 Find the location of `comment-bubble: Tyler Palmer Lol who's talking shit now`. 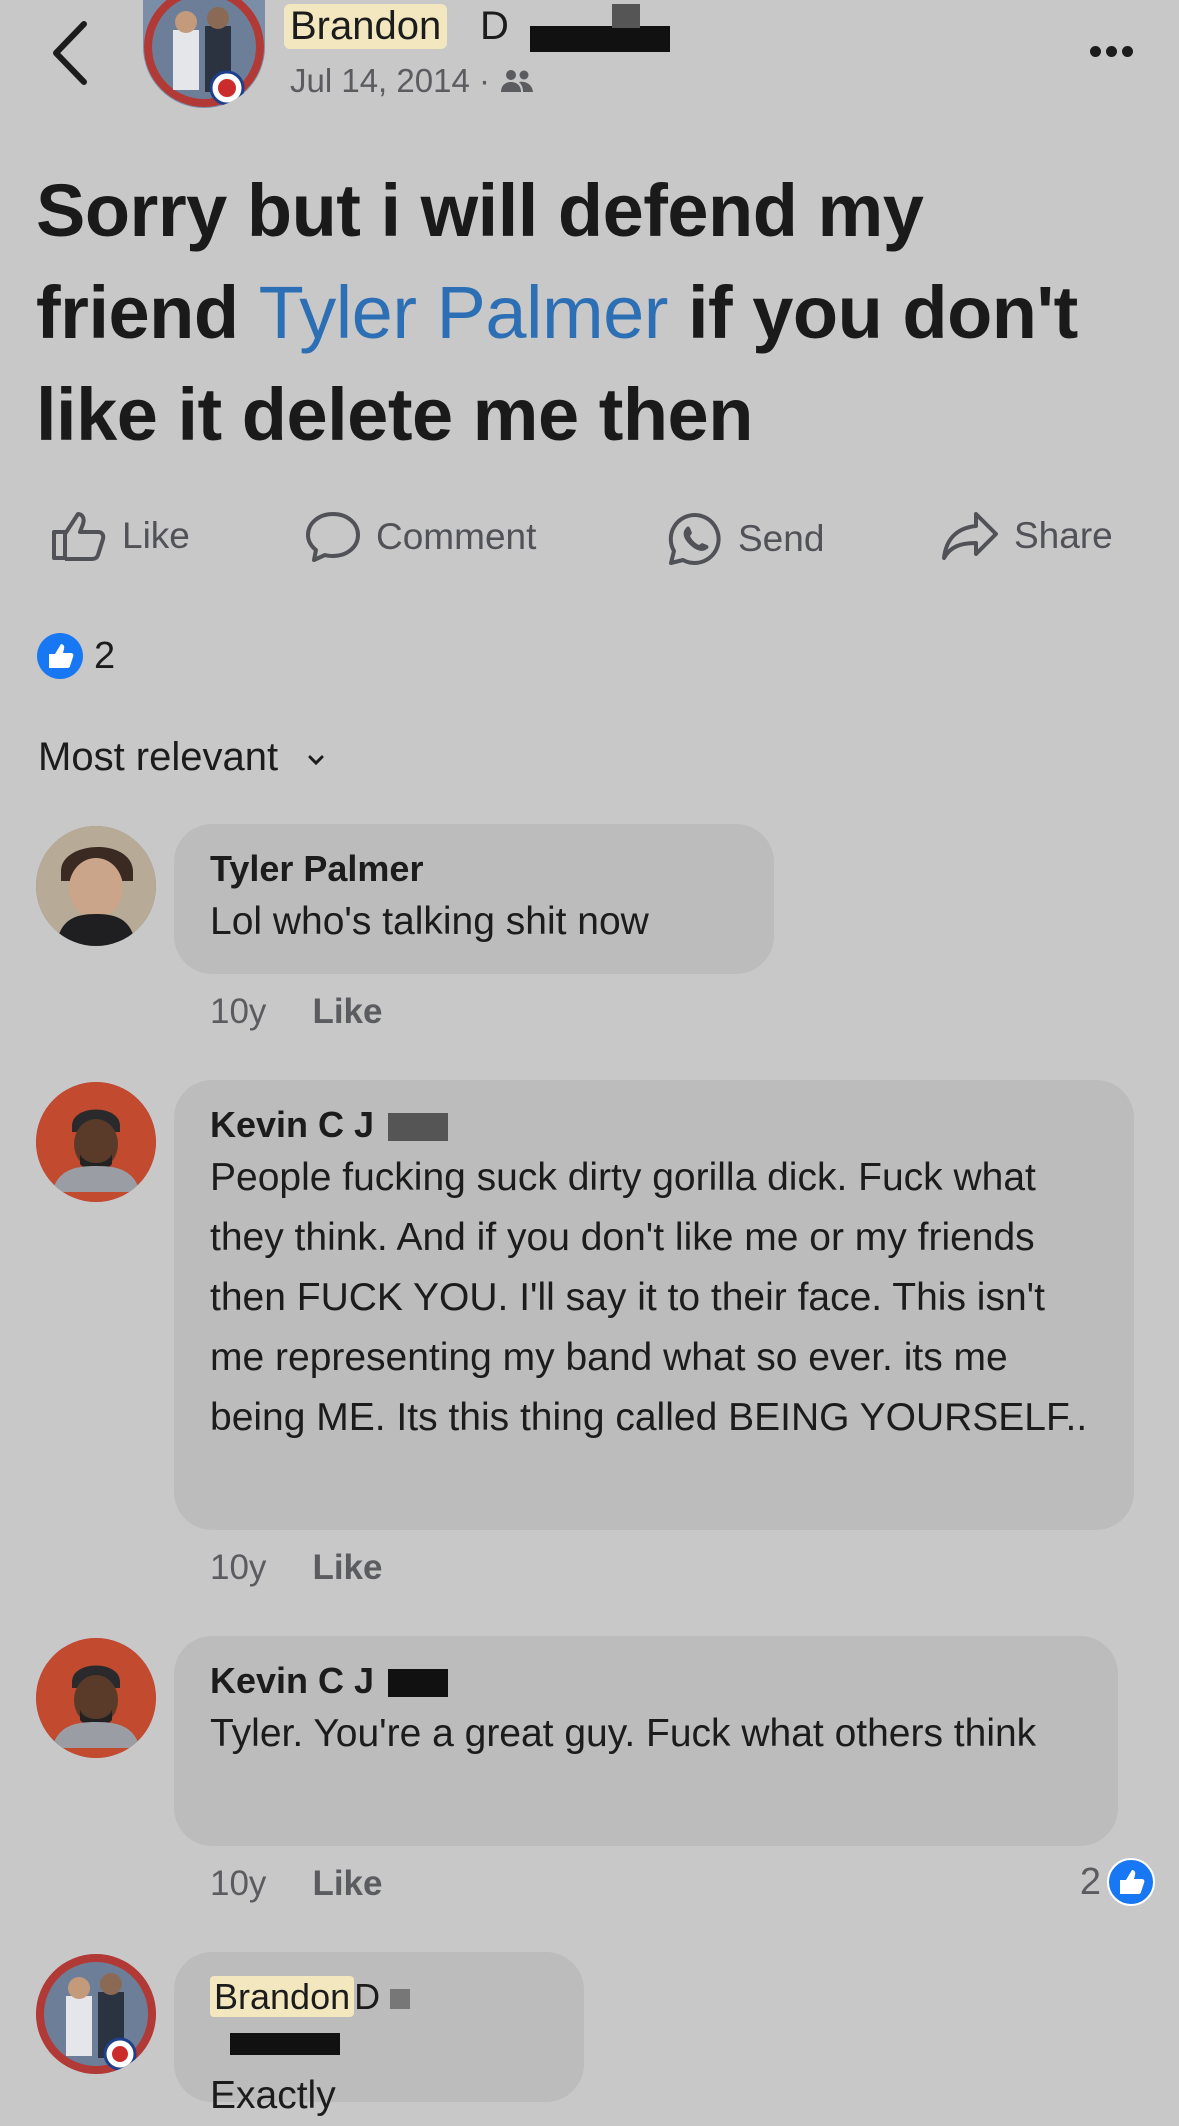

comment-bubble: Tyler Palmer Lol who's talking shit now is located at coordinates (474, 899).